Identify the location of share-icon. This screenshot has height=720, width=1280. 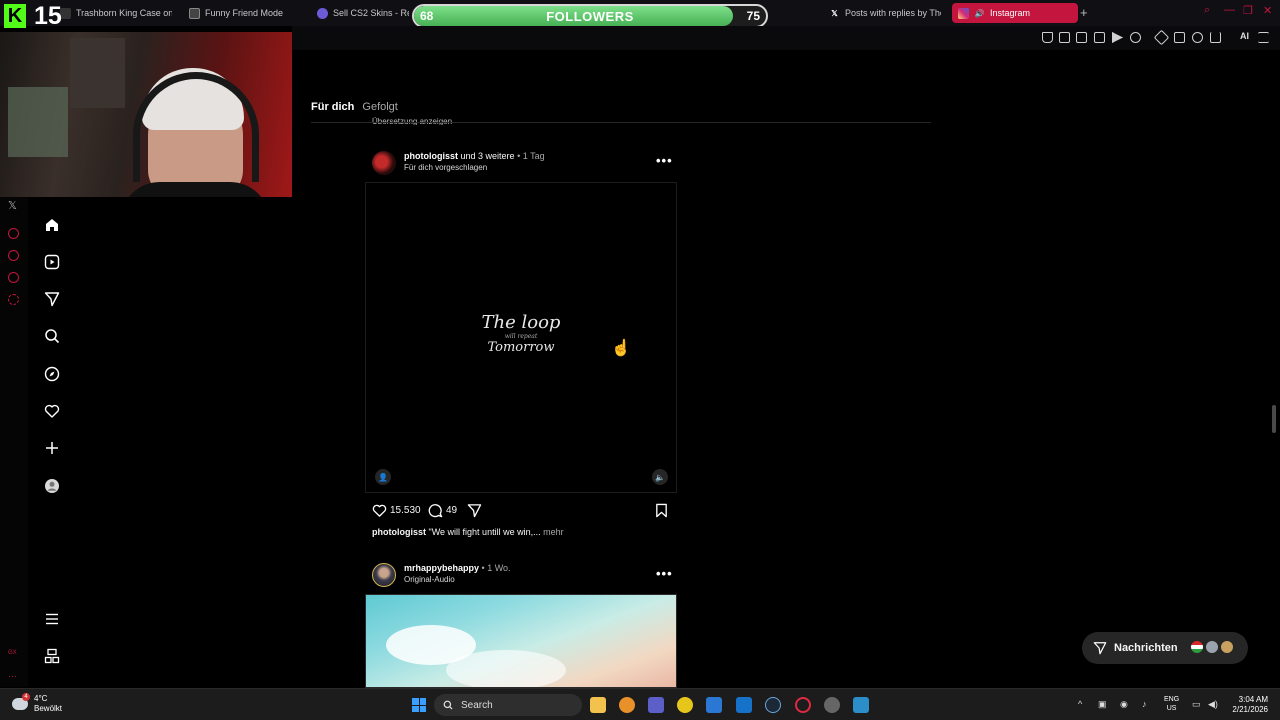
(474, 510).